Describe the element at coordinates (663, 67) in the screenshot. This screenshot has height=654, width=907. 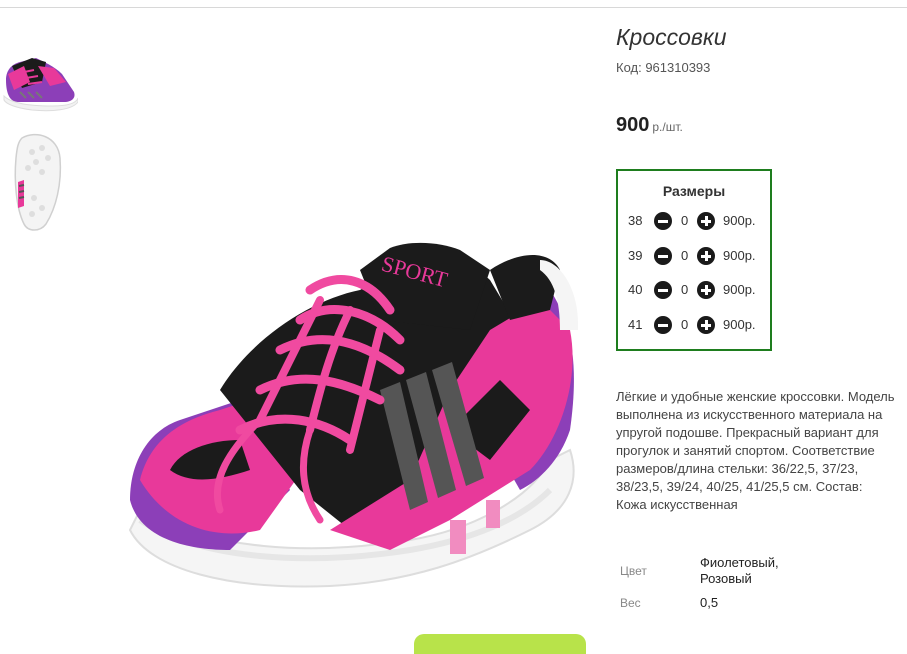
I see `product-code: Код: 961310393` at that location.